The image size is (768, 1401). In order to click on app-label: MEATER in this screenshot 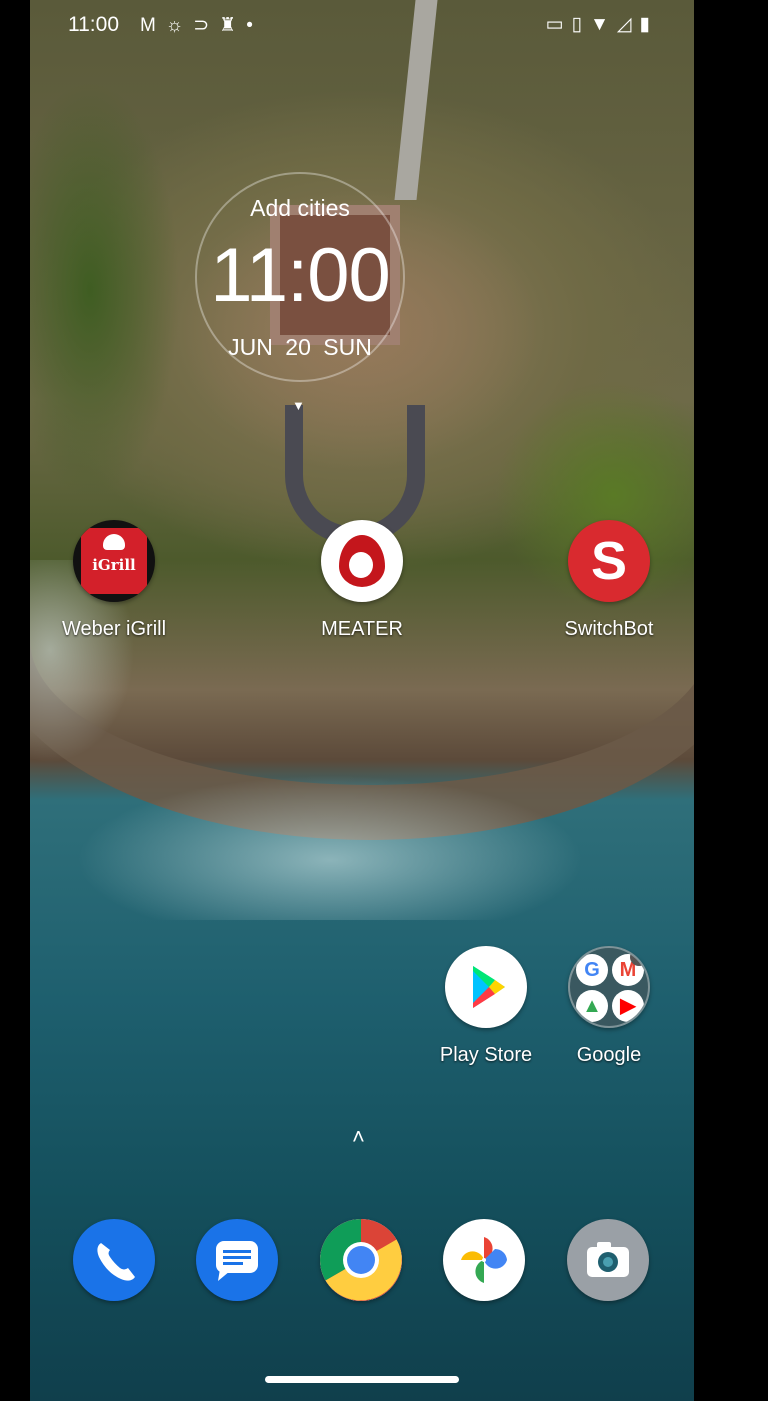, I will do `click(362, 629)`.